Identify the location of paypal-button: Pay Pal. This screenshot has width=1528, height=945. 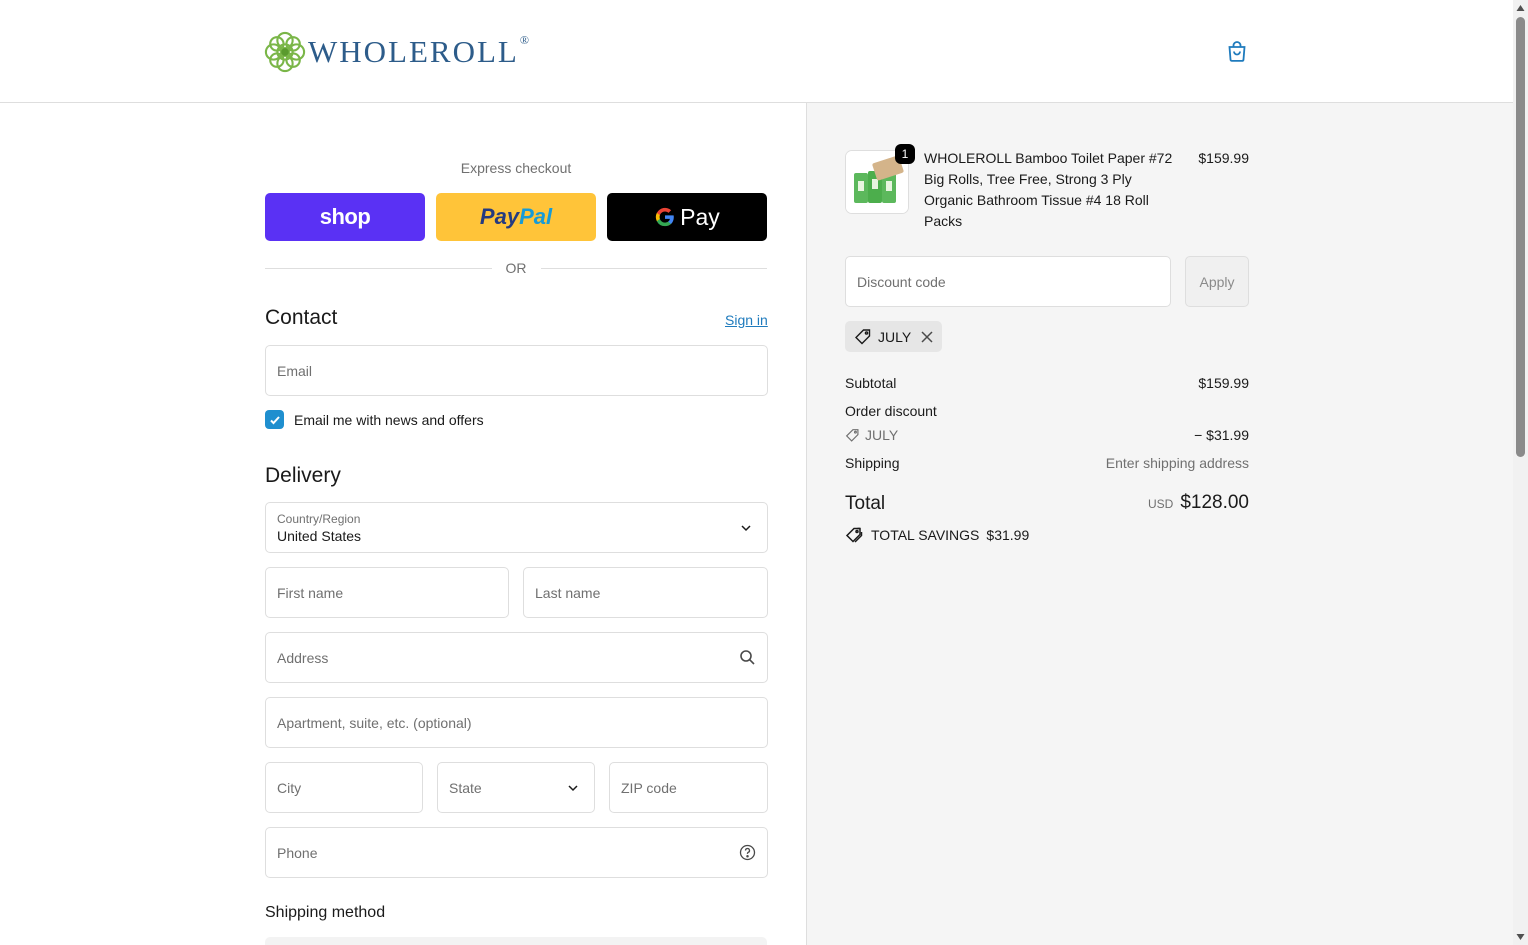
(516, 217).